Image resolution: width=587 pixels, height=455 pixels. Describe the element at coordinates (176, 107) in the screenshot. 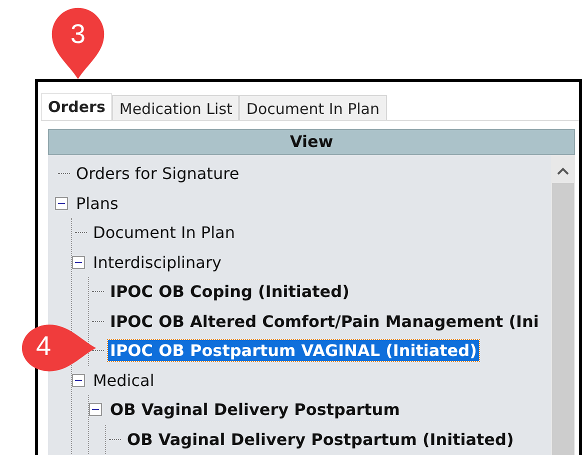

I see `tab: Medication List` at that location.